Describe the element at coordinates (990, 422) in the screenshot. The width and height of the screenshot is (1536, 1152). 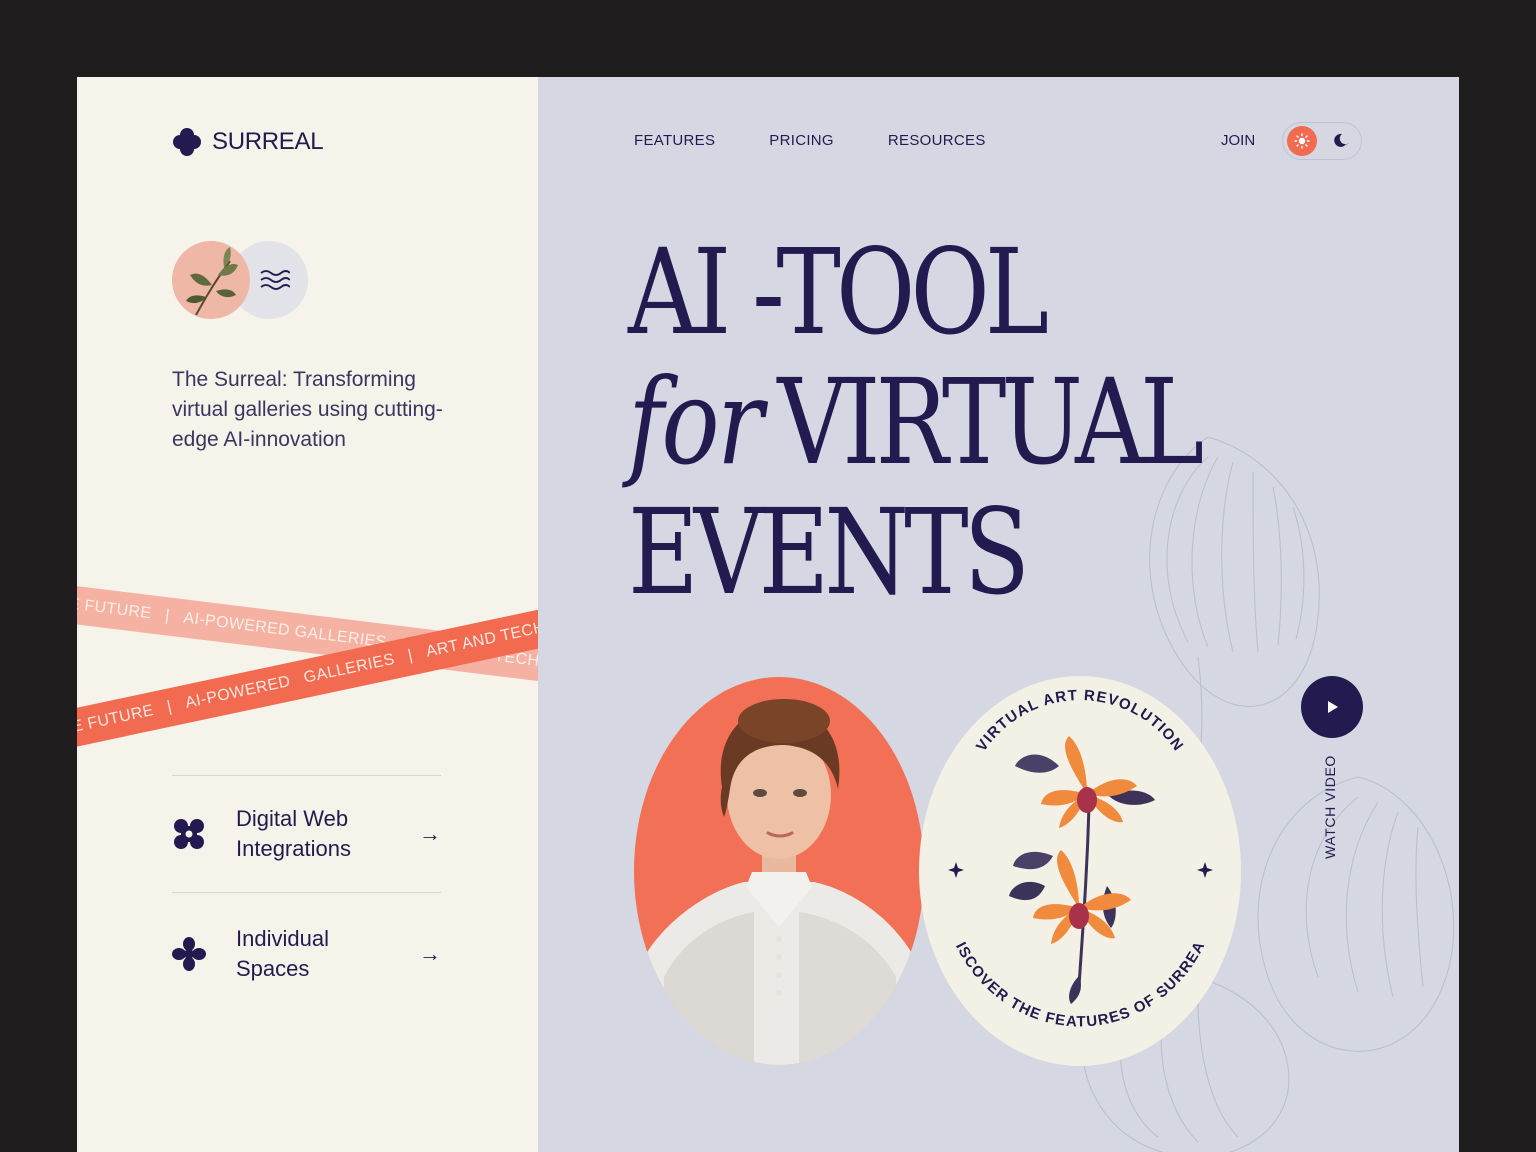
I see `headline-word: VIRTUAL` at that location.